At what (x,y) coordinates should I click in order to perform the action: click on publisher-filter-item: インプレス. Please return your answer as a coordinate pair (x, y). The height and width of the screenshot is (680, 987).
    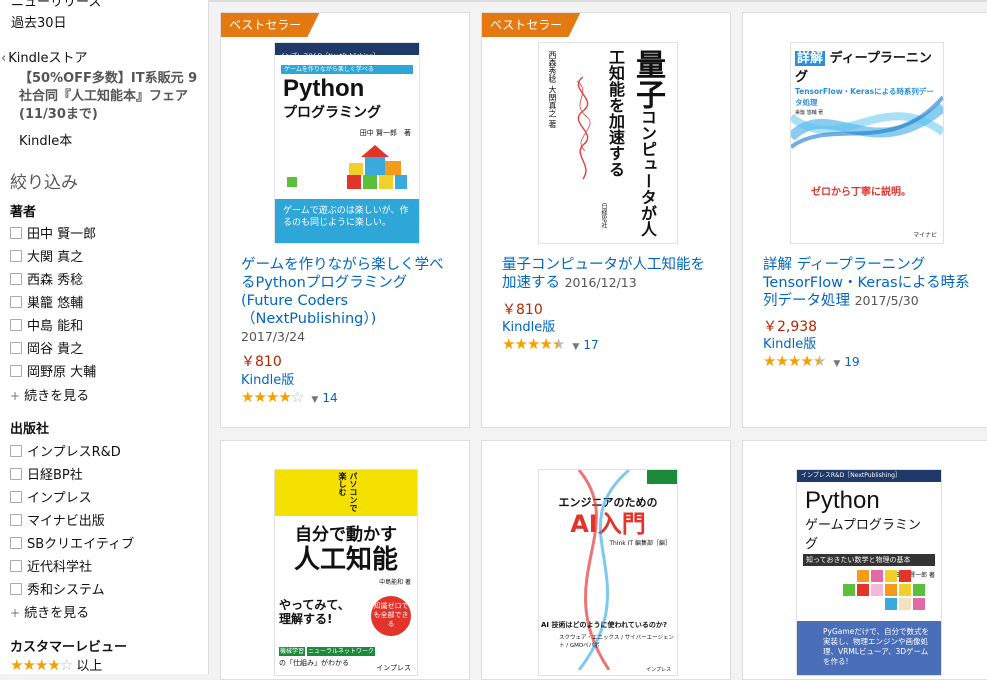
    Looking at the image, I should click on (51, 496).